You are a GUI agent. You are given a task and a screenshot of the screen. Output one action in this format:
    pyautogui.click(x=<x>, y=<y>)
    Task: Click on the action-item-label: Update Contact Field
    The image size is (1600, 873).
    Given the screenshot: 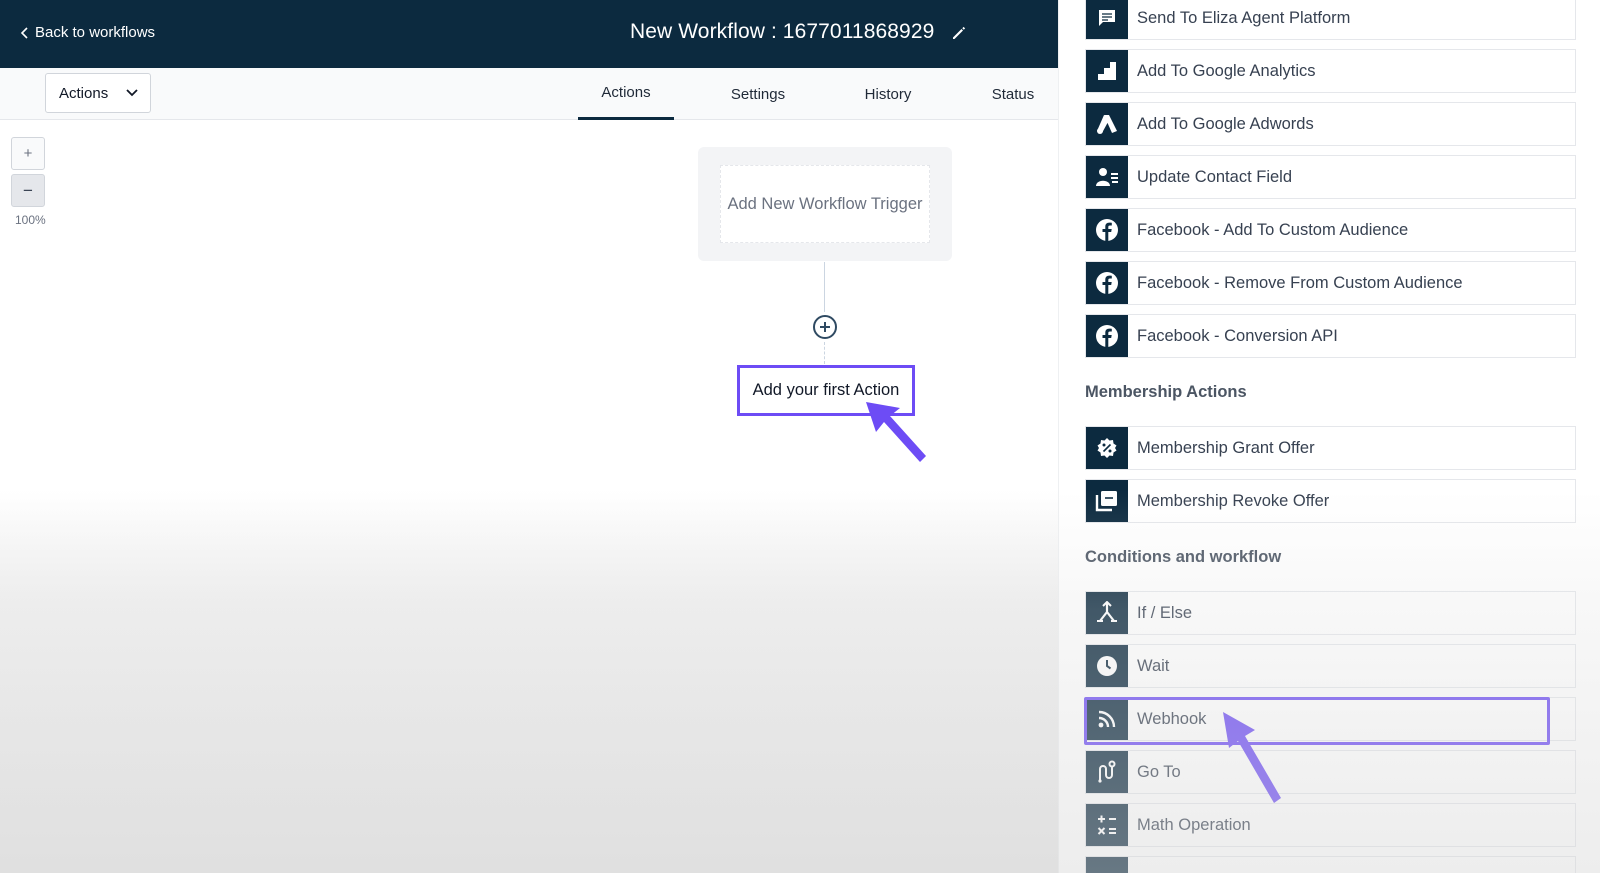 What is the action you would take?
    pyautogui.click(x=1215, y=176)
    